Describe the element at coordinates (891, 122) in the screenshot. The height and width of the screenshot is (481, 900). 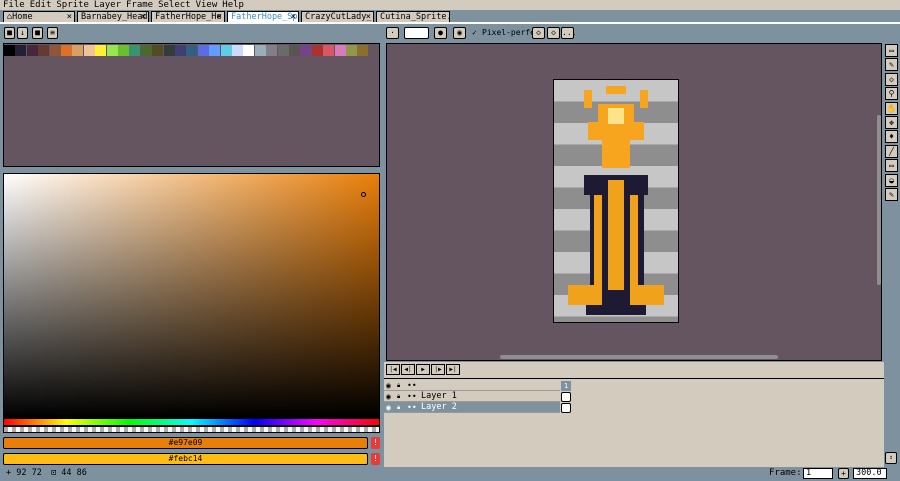
I see `move-tool-icon: ✥` at that location.